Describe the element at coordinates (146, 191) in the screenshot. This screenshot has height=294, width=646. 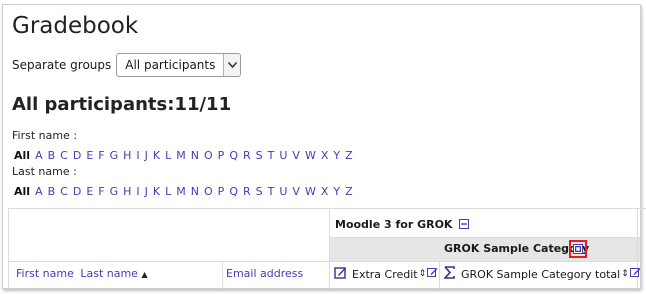
I see `last-name-initial-j: J` at that location.